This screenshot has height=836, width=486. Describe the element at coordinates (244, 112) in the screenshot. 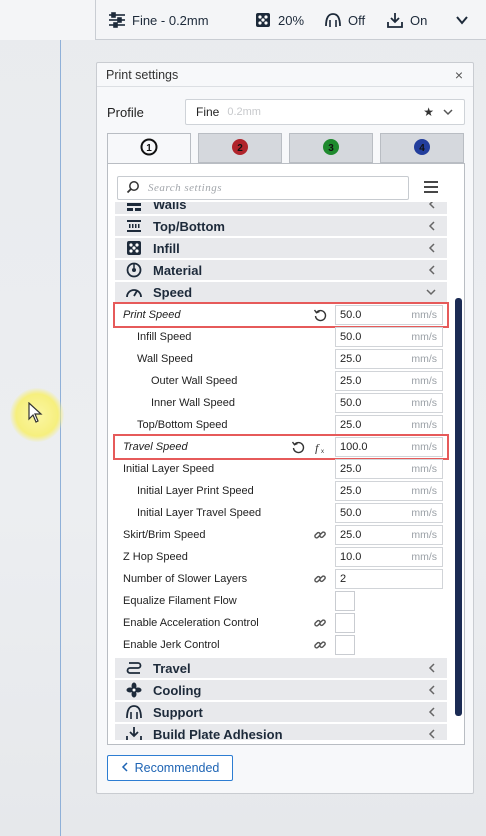

I see `profile-layer-height: 0.2mm` at that location.